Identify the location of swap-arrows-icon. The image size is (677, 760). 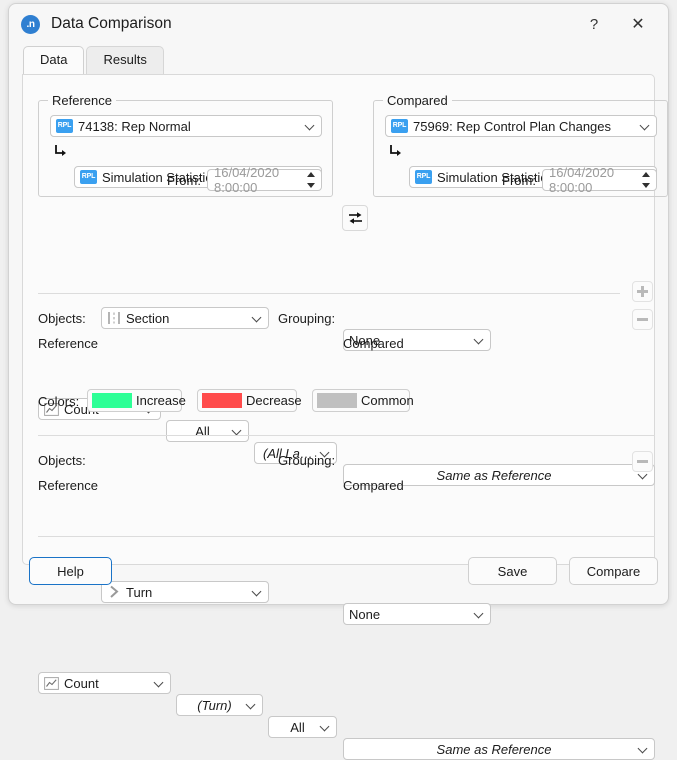
(355, 217).